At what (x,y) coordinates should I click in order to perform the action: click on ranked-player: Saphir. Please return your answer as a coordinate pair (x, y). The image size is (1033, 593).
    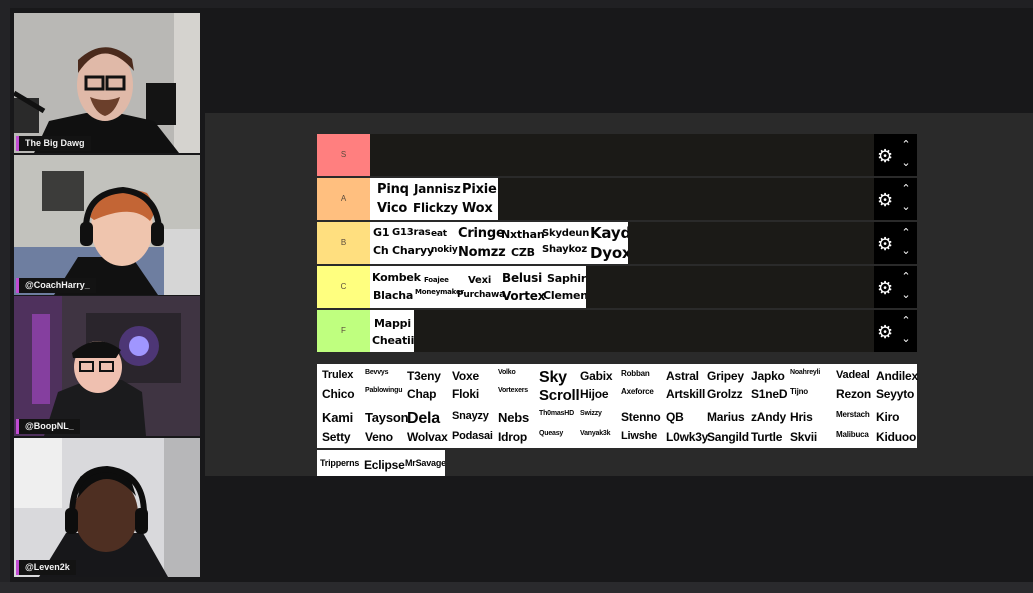
    Looking at the image, I should click on (566, 278).